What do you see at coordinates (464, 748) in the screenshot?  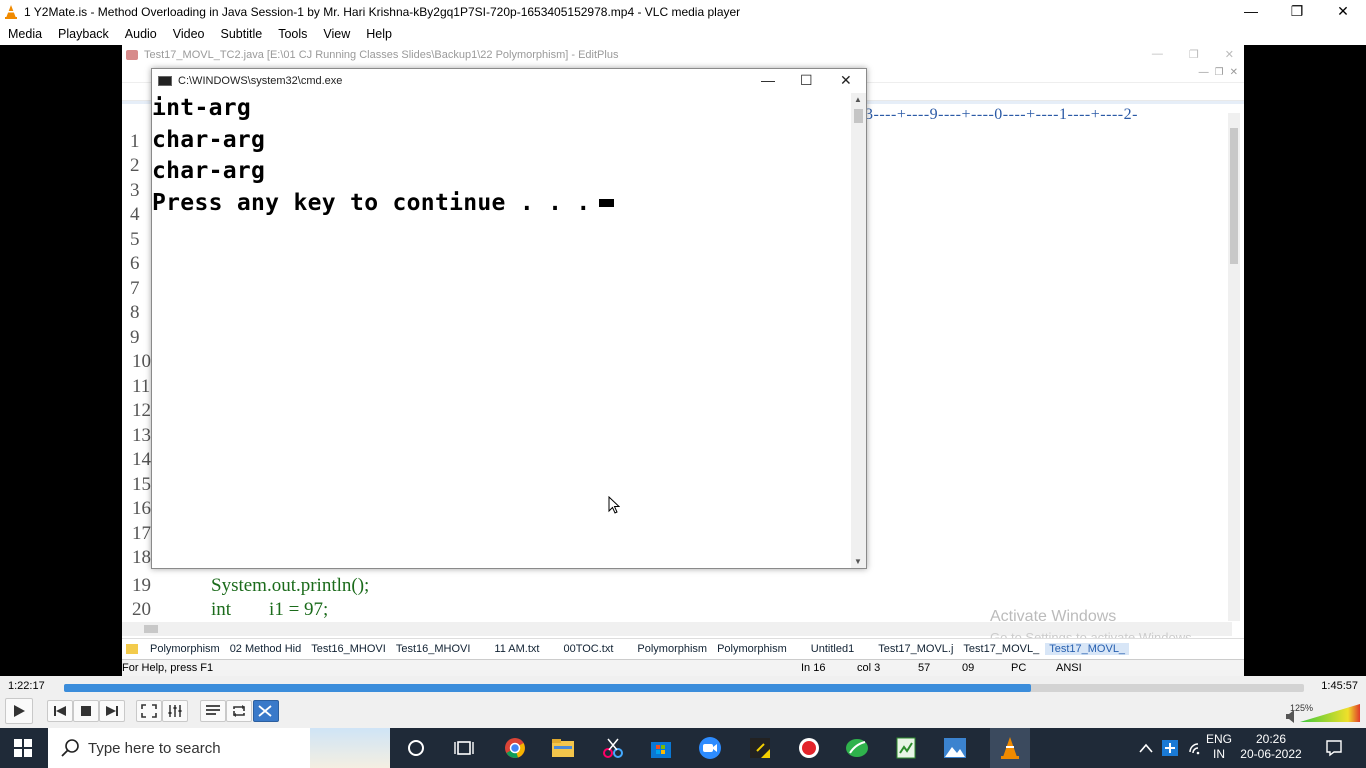 I see `task-view-icon` at bounding box center [464, 748].